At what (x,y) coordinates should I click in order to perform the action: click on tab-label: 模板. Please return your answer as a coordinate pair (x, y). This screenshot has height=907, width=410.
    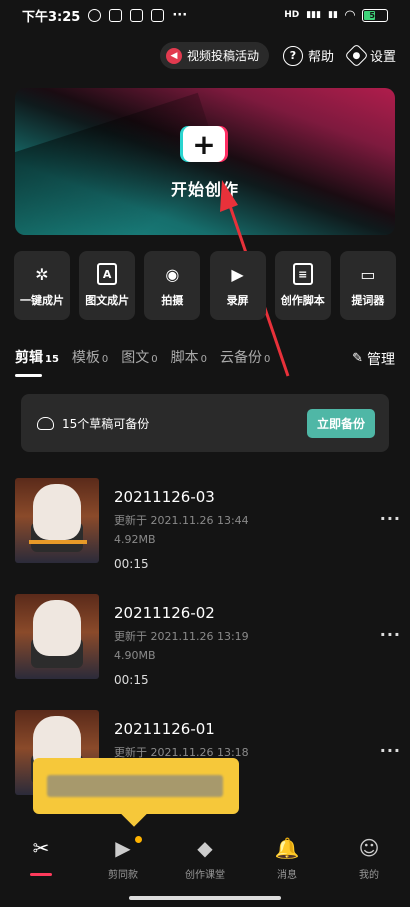
    Looking at the image, I should click on (85, 358).